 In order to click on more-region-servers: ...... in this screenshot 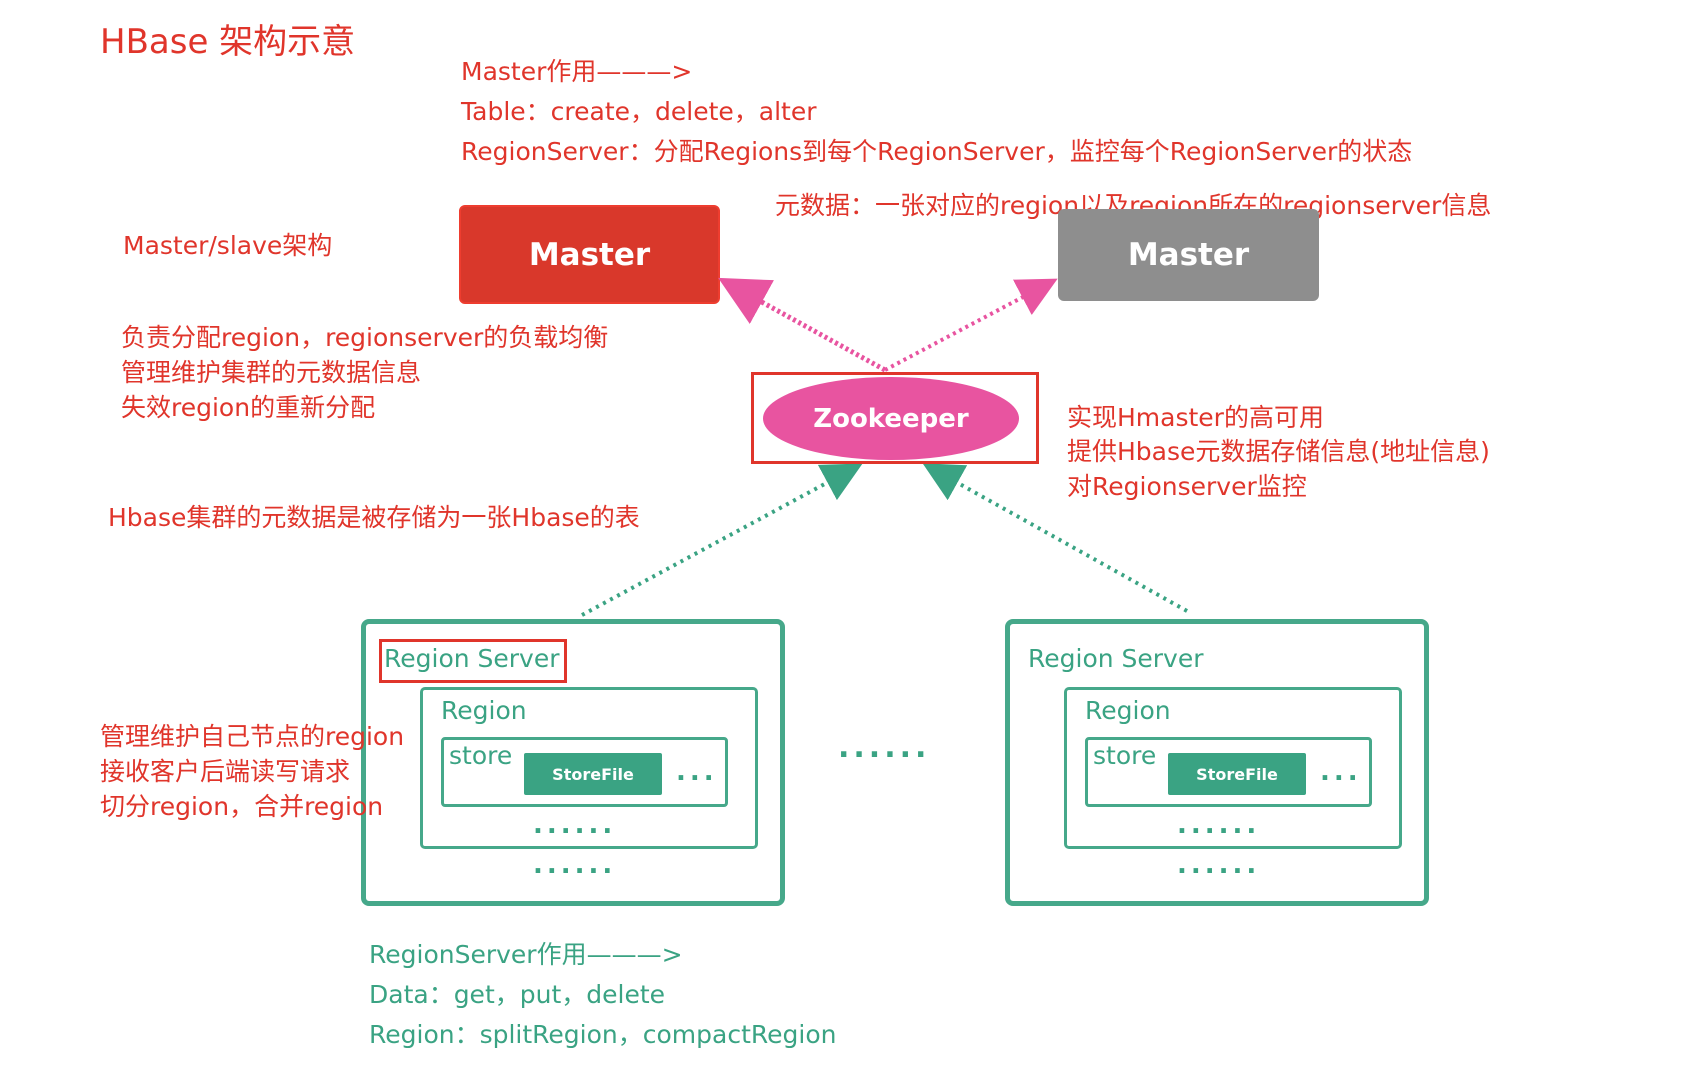, I will do `click(884, 747)`.